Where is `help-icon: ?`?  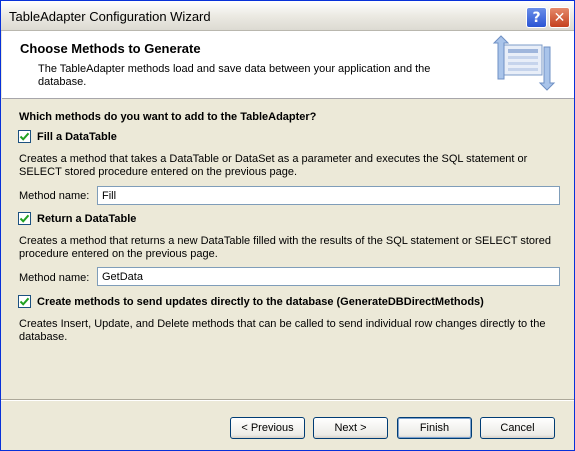 help-icon: ? is located at coordinates (536, 17).